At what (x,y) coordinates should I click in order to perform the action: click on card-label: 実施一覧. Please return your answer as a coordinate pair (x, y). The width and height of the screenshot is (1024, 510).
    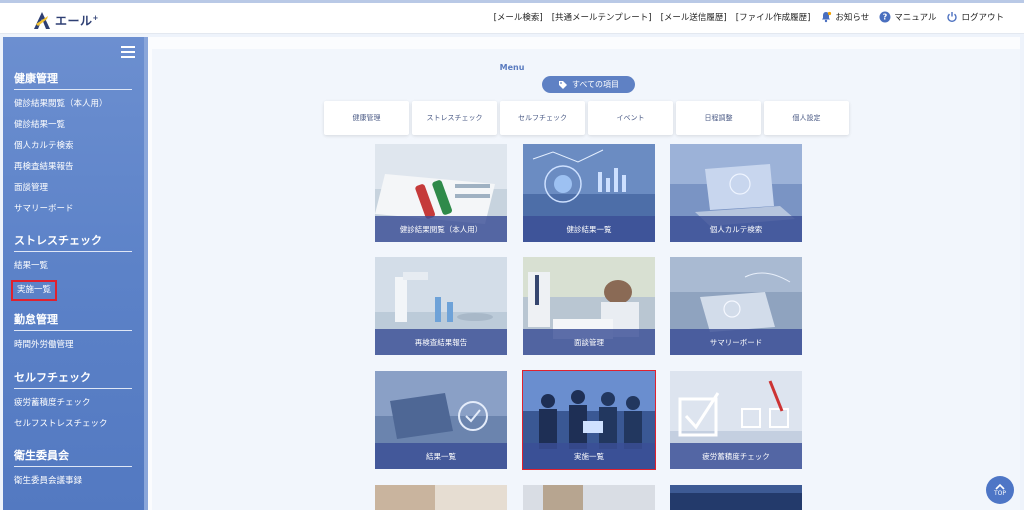
    Looking at the image, I should click on (589, 456).